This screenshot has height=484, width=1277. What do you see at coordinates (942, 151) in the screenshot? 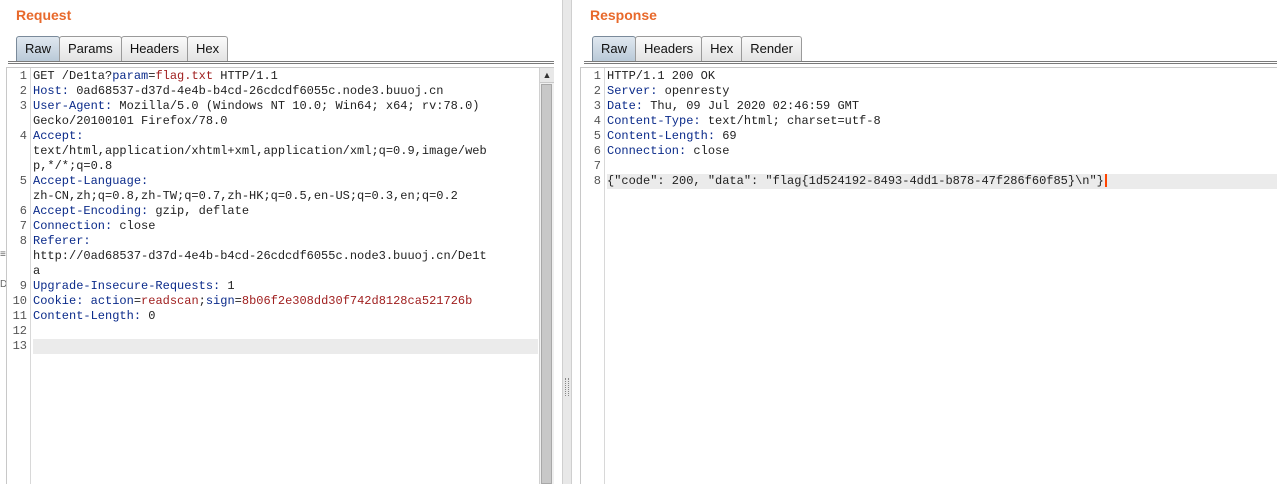
I see `response-line: Connection: close` at bounding box center [942, 151].